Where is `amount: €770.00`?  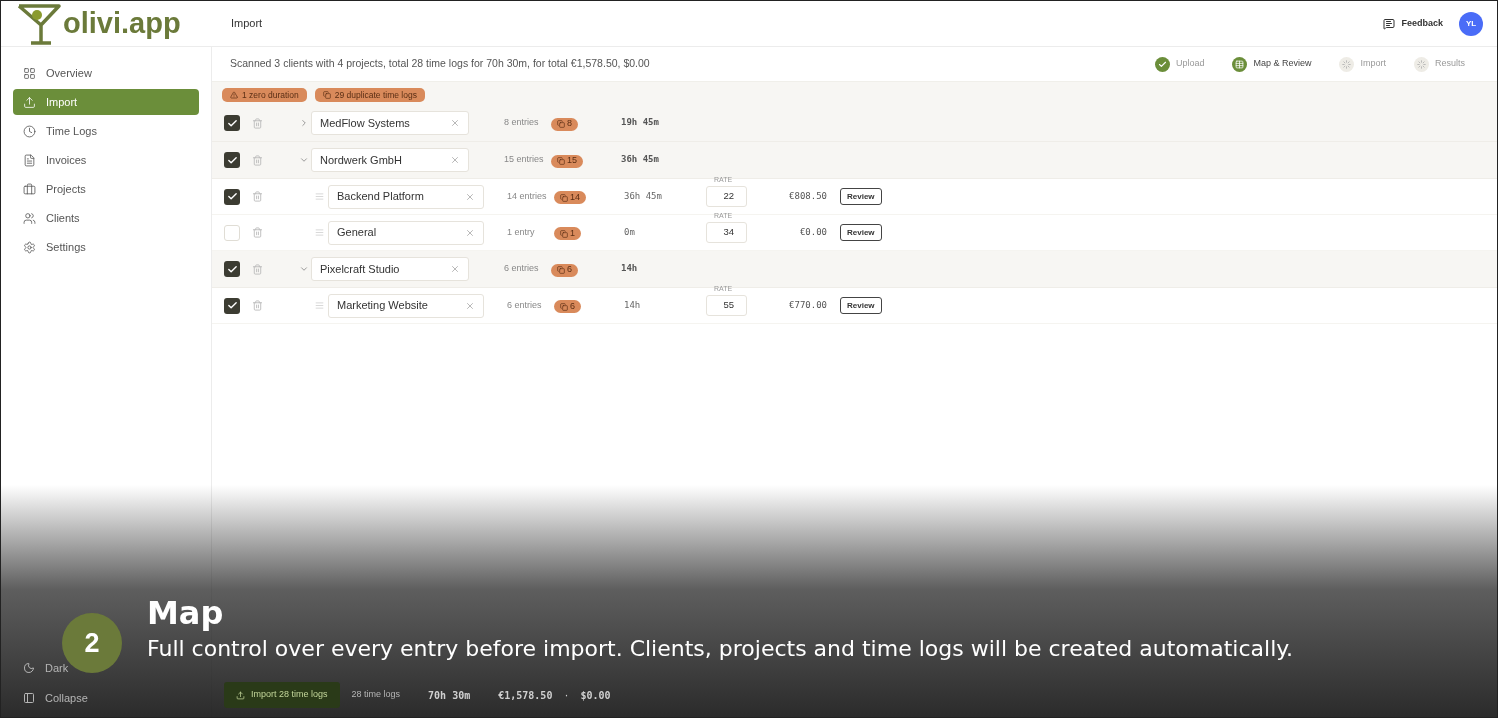
amount: €770.00 is located at coordinates (807, 305).